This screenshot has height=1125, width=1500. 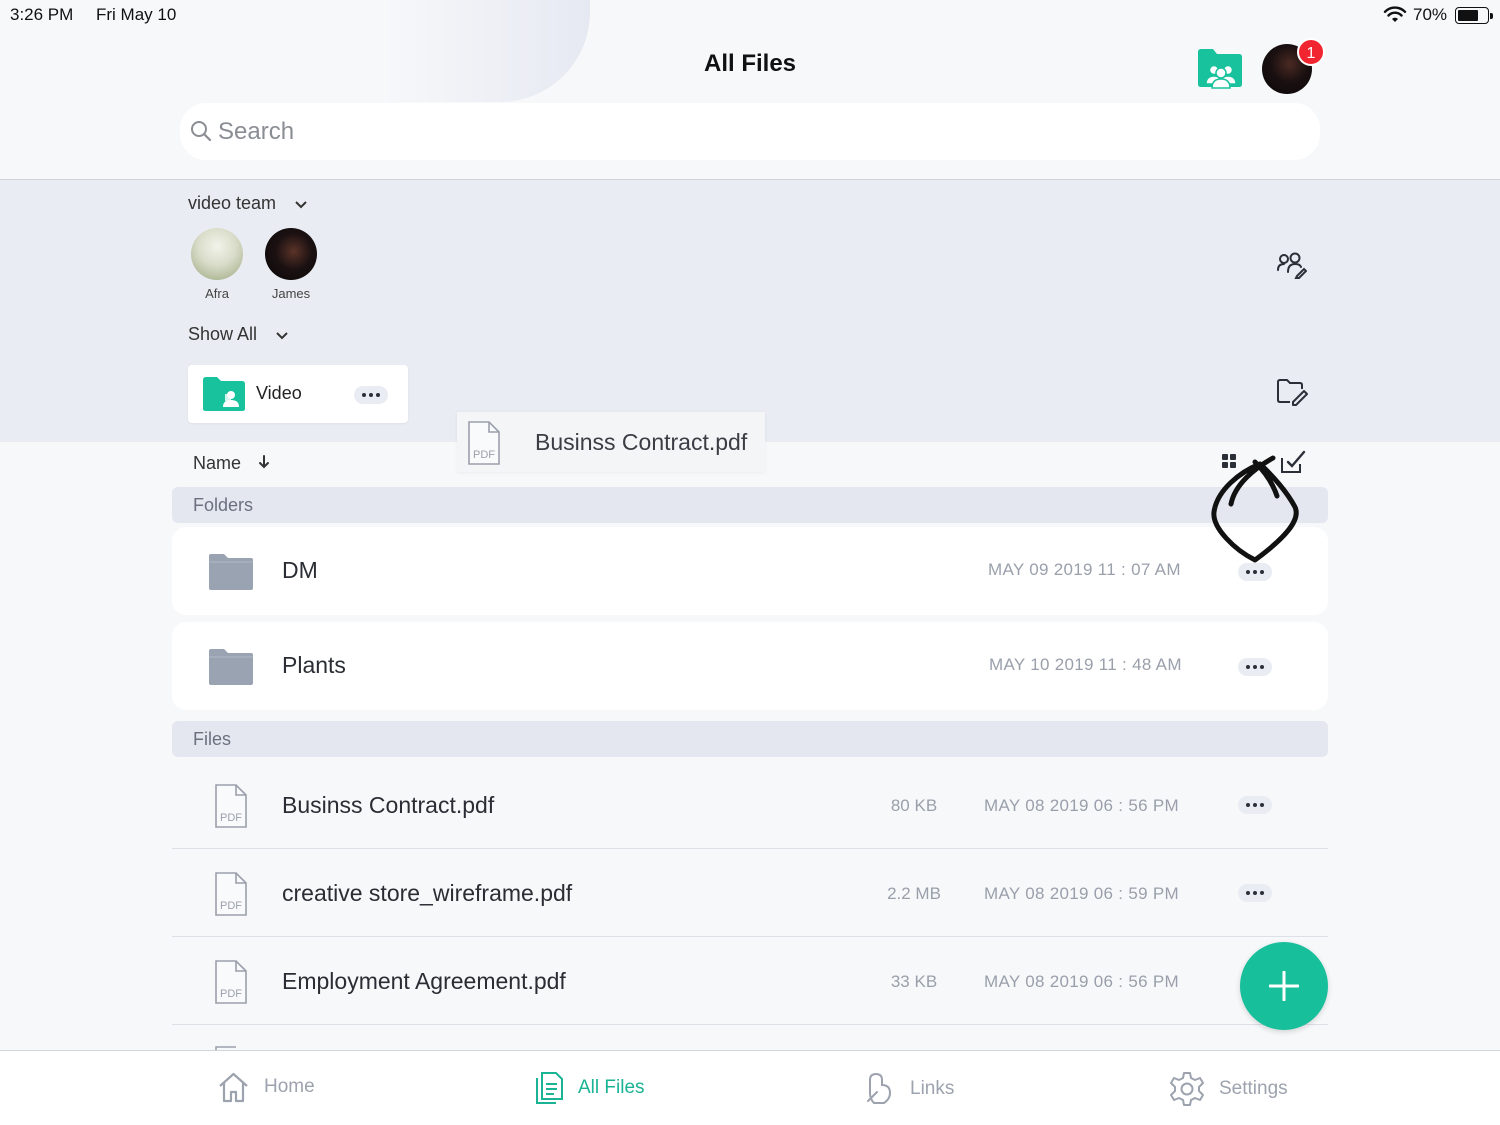 What do you see at coordinates (611, 1087) in the screenshot?
I see `tab-label: All Files` at bounding box center [611, 1087].